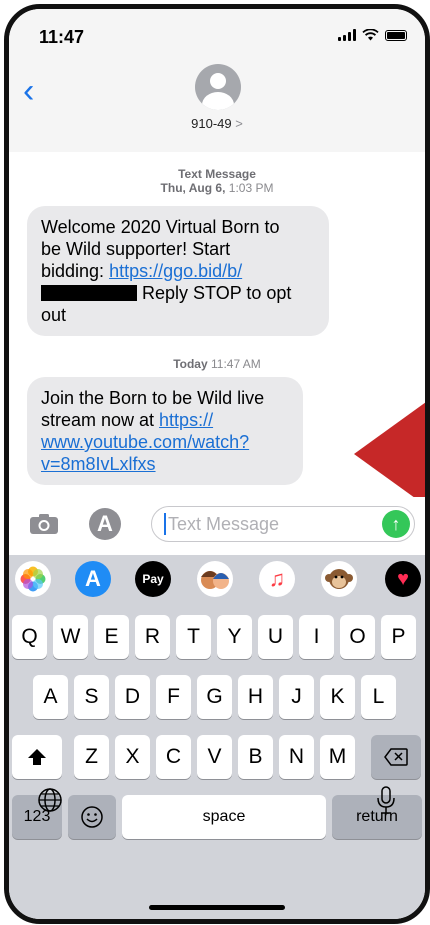 Image resolution: width=430 pixels, height=925 pixels. Describe the element at coordinates (217, 907) in the screenshot. I see `home-indicator` at that location.